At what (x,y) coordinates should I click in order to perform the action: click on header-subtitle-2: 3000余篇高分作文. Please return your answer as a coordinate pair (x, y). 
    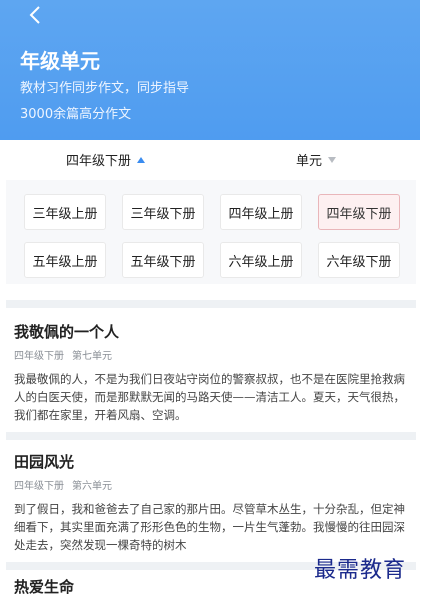
    Looking at the image, I should click on (76, 114).